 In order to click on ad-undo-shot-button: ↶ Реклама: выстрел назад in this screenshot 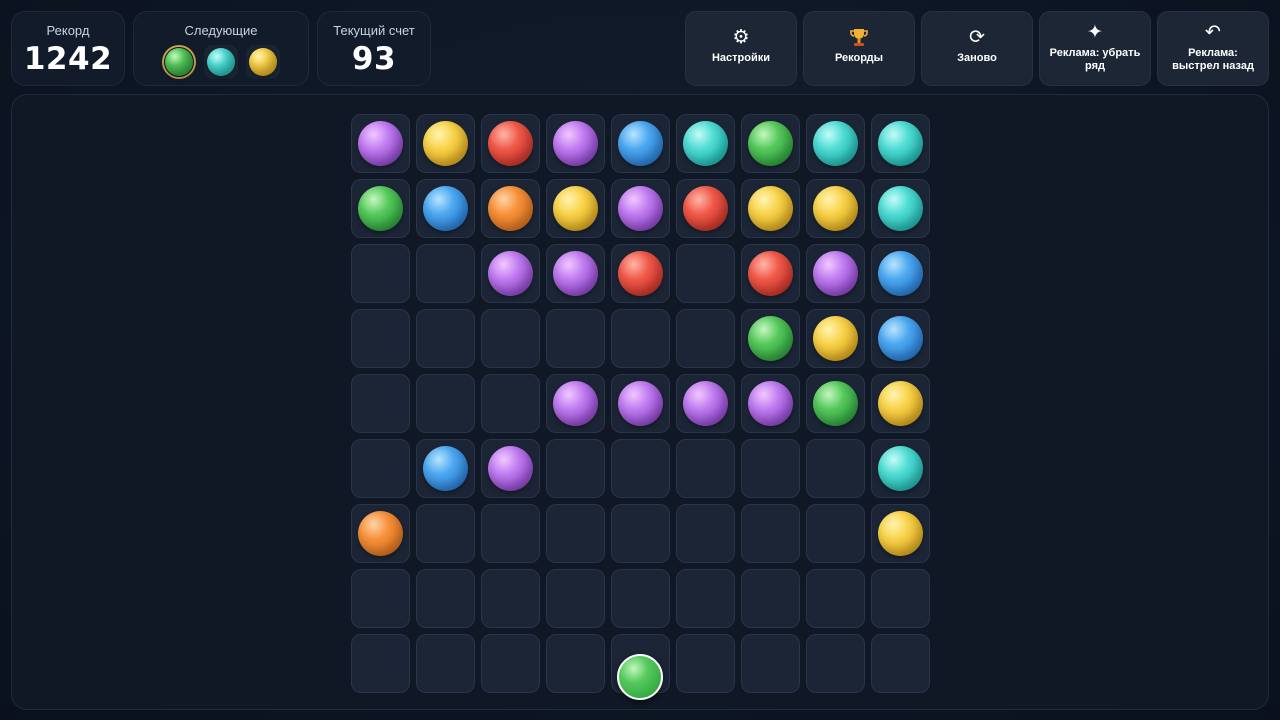, I will do `click(1213, 48)`.